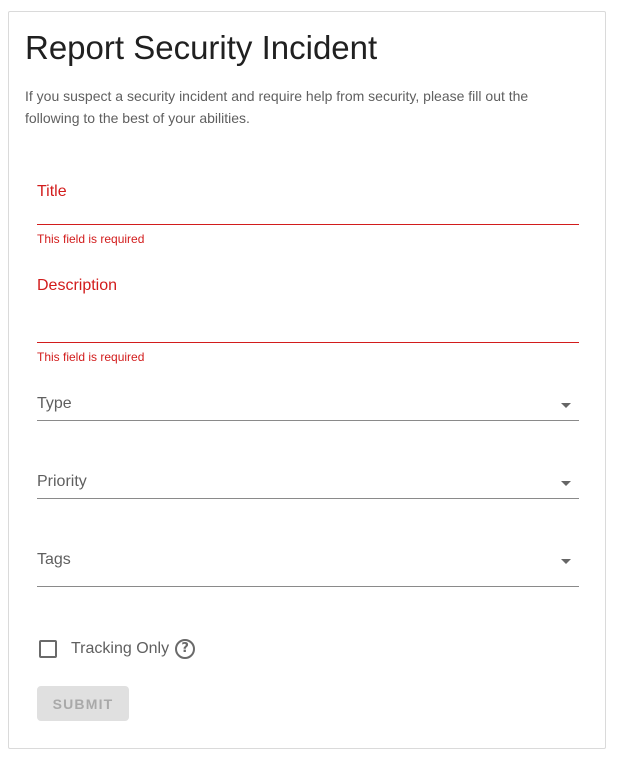 The image size is (624, 768). What do you see at coordinates (308, 498) in the screenshot?
I see `priority-select-underline` at bounding box center [308, 498].